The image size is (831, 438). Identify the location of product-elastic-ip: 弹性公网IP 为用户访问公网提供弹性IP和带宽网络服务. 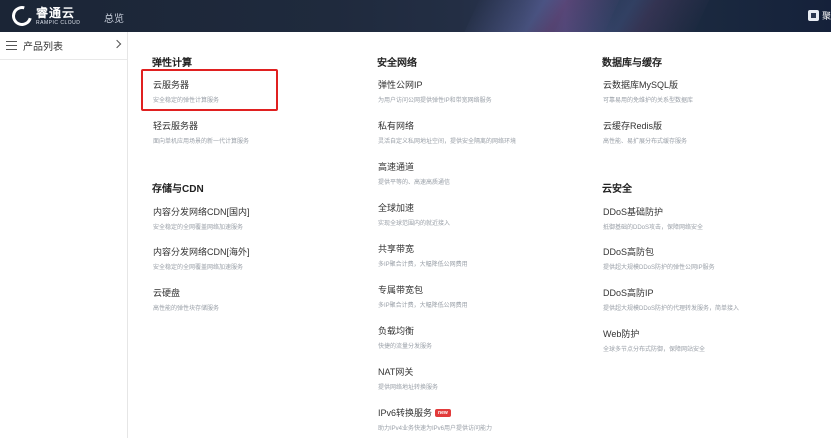
(435, 91).